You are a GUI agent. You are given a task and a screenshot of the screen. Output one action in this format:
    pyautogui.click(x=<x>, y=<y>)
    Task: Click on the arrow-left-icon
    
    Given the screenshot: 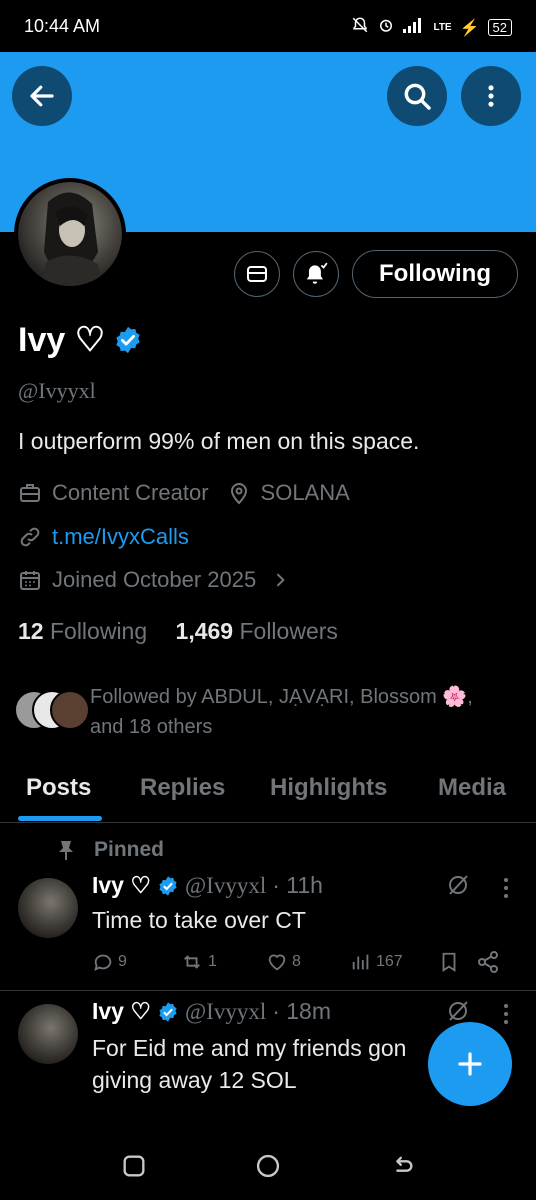 What is the action you would take?
    pyautogui.click(x=42, y=96)
    